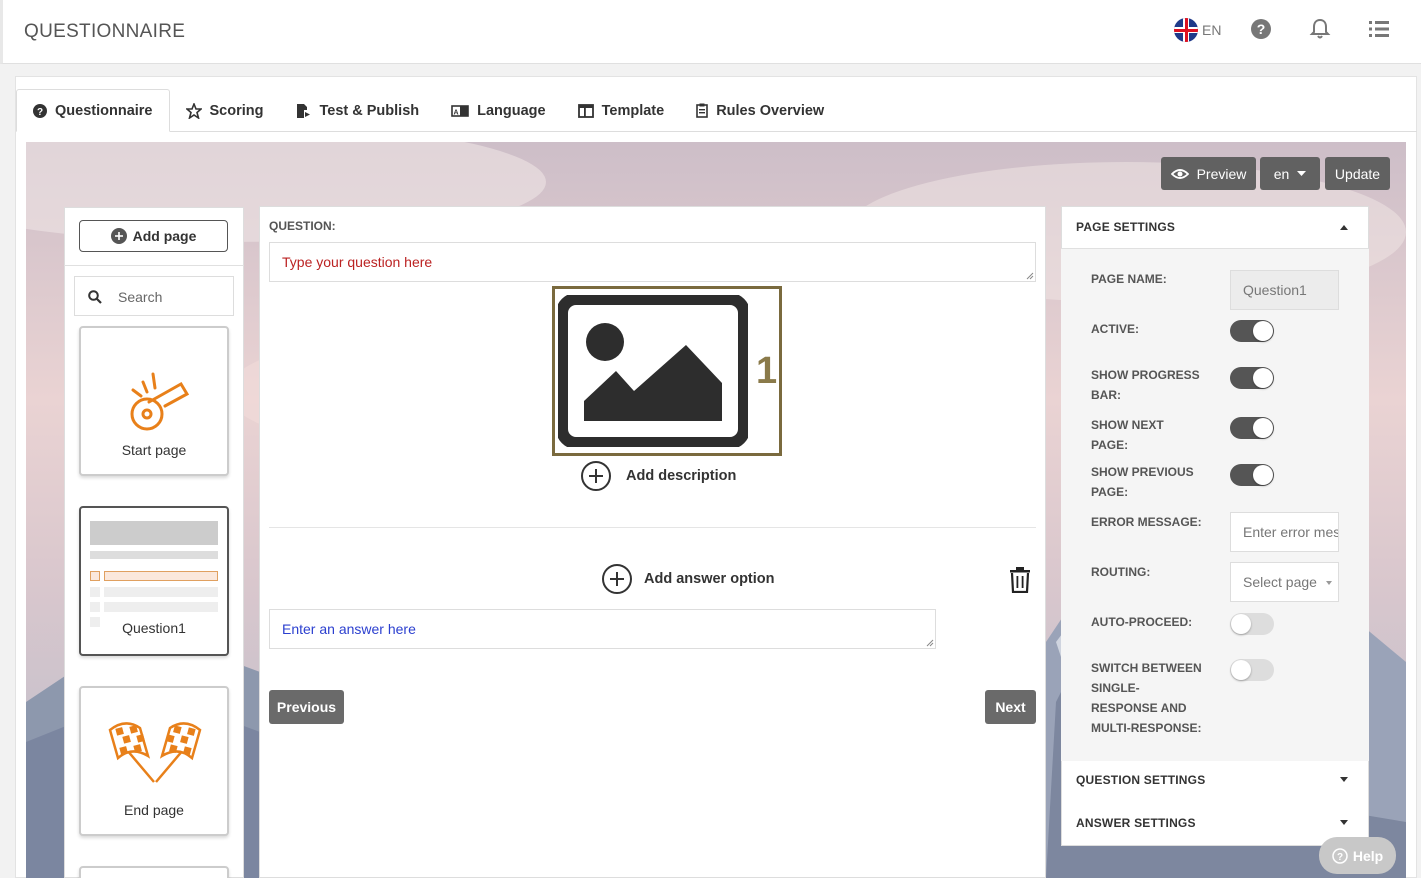 The image size is (1421, 878). I want to click on chevron-up-icon, so click(1344, 227).